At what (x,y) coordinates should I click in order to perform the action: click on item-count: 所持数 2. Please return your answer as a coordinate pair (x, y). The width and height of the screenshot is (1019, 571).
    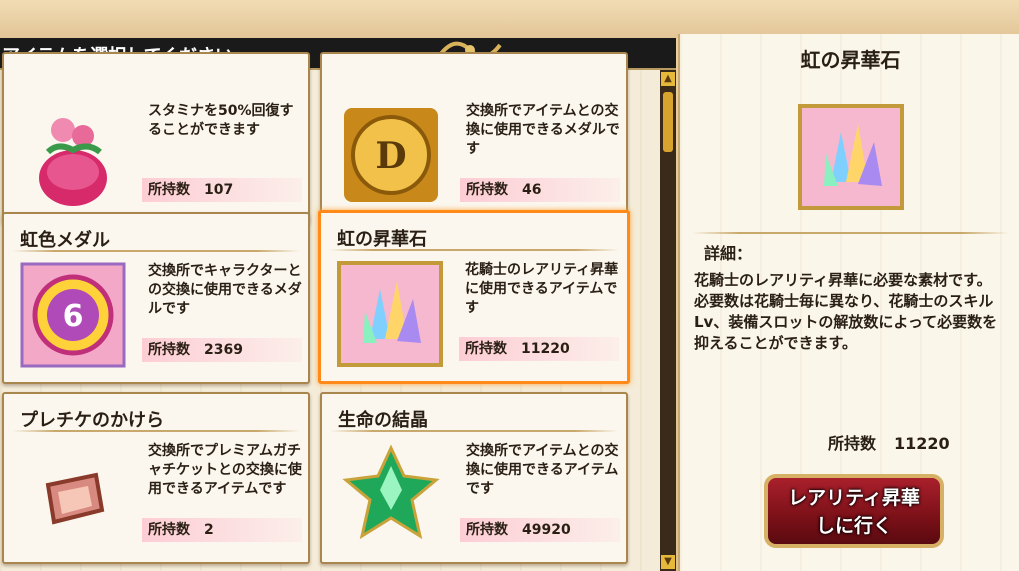
    Looking at the image, I should click on (222, 530).